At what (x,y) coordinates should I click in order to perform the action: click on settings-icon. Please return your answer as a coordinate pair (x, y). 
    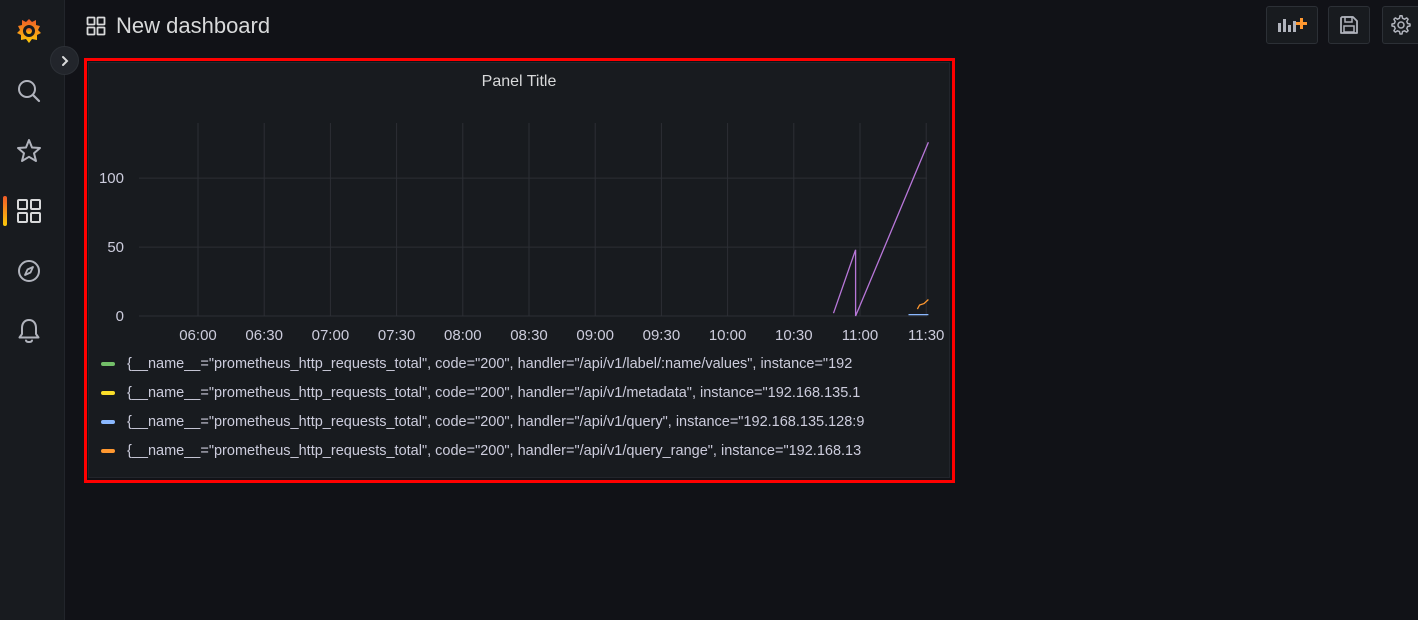
    Looking at the image, I should click on (1400, 24).